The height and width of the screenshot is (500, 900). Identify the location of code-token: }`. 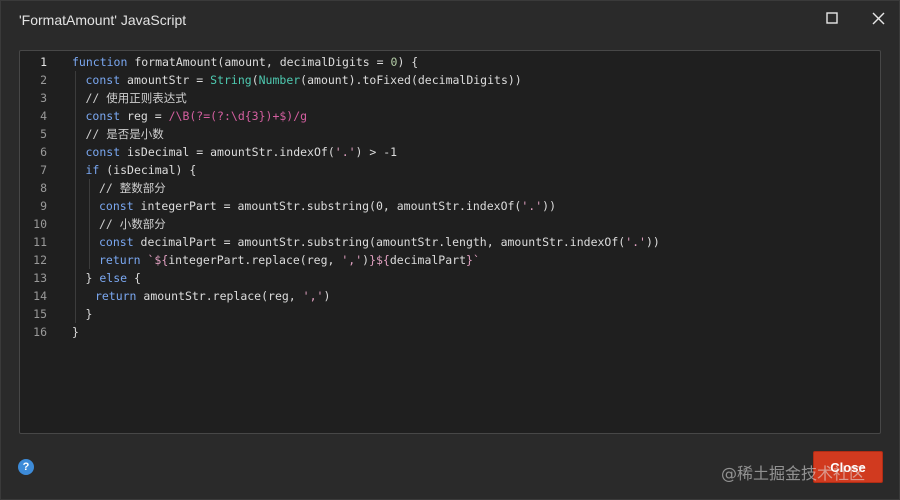
(473, 260).